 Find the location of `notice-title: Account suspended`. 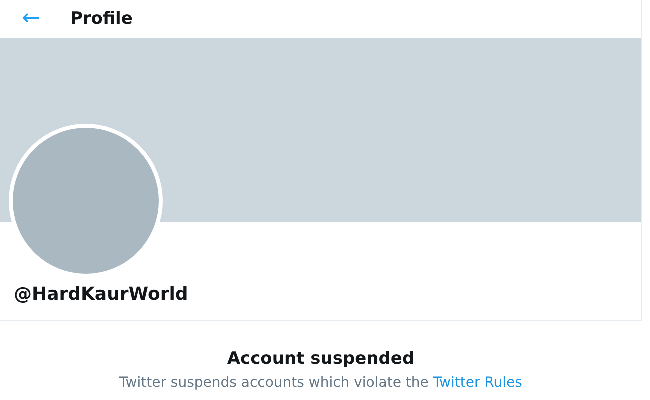

notice-title: Account suspended is located at coordinates (321, 359).